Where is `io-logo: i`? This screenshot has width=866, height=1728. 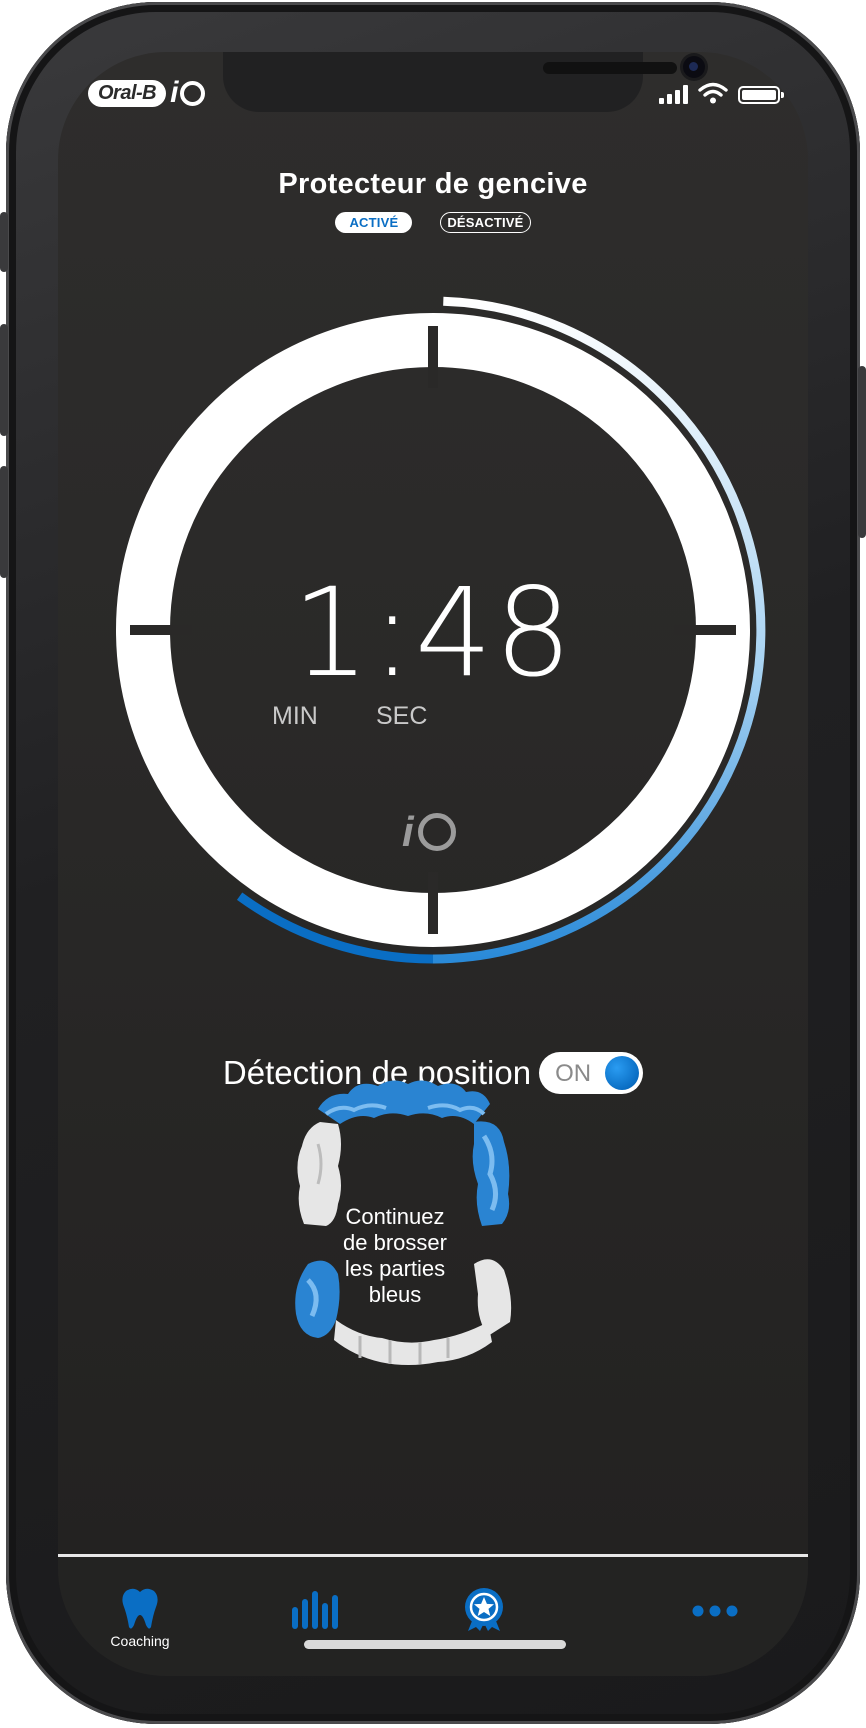
io-logo: i is located at coordinates (188, 93).